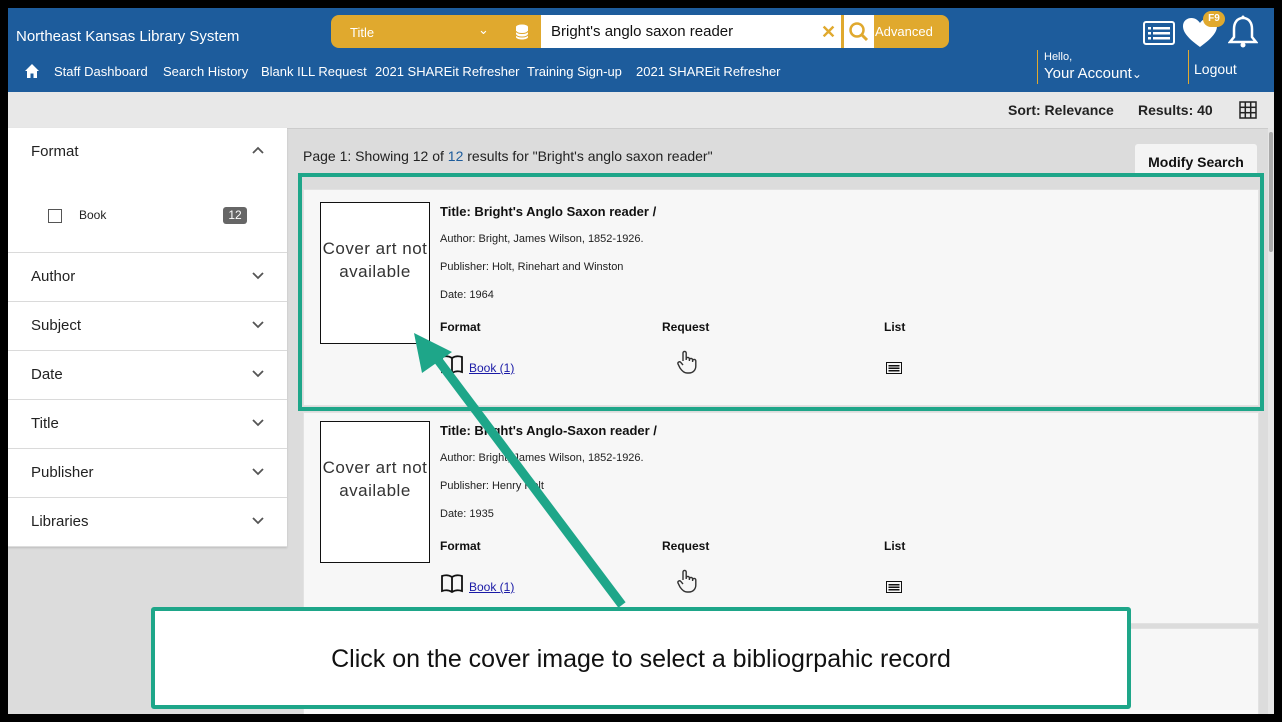 Image resolution: width=1282 pixels, height=722 pixels. What do you see at coordinates (542, 458) in the screenshot?
I see `record-author: Author: Bright, James Wilson, 1852-1926.` at bounding box center [542, 458].